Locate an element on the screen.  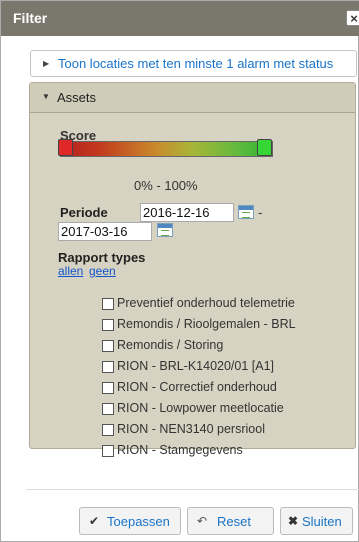
apply-button-label: Toepassen is located at coordinates (138, 521).